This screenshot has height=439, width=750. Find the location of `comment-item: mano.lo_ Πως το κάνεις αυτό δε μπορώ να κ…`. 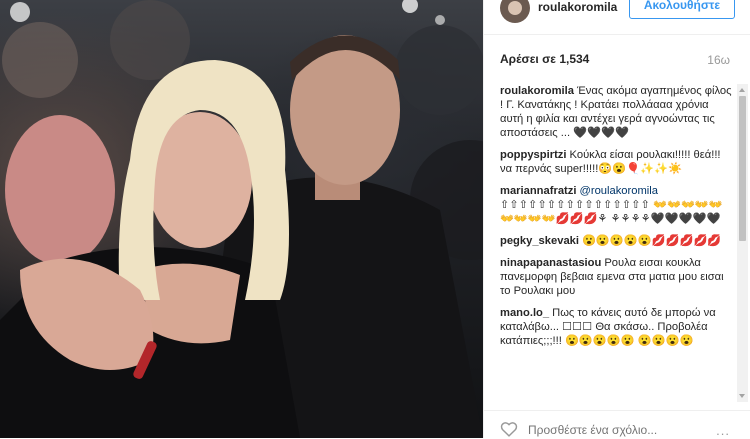

comment-item: mano.lo_ Πως το κάνεις αυτό δε μπορώ να κ… is located at coordinates (616, 327).